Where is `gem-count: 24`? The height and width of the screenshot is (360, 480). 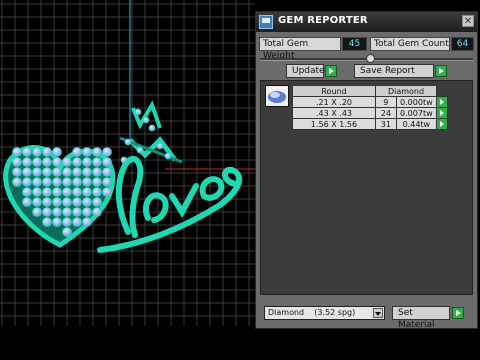 gem-count: 24 is located at coordinates (386, 113).